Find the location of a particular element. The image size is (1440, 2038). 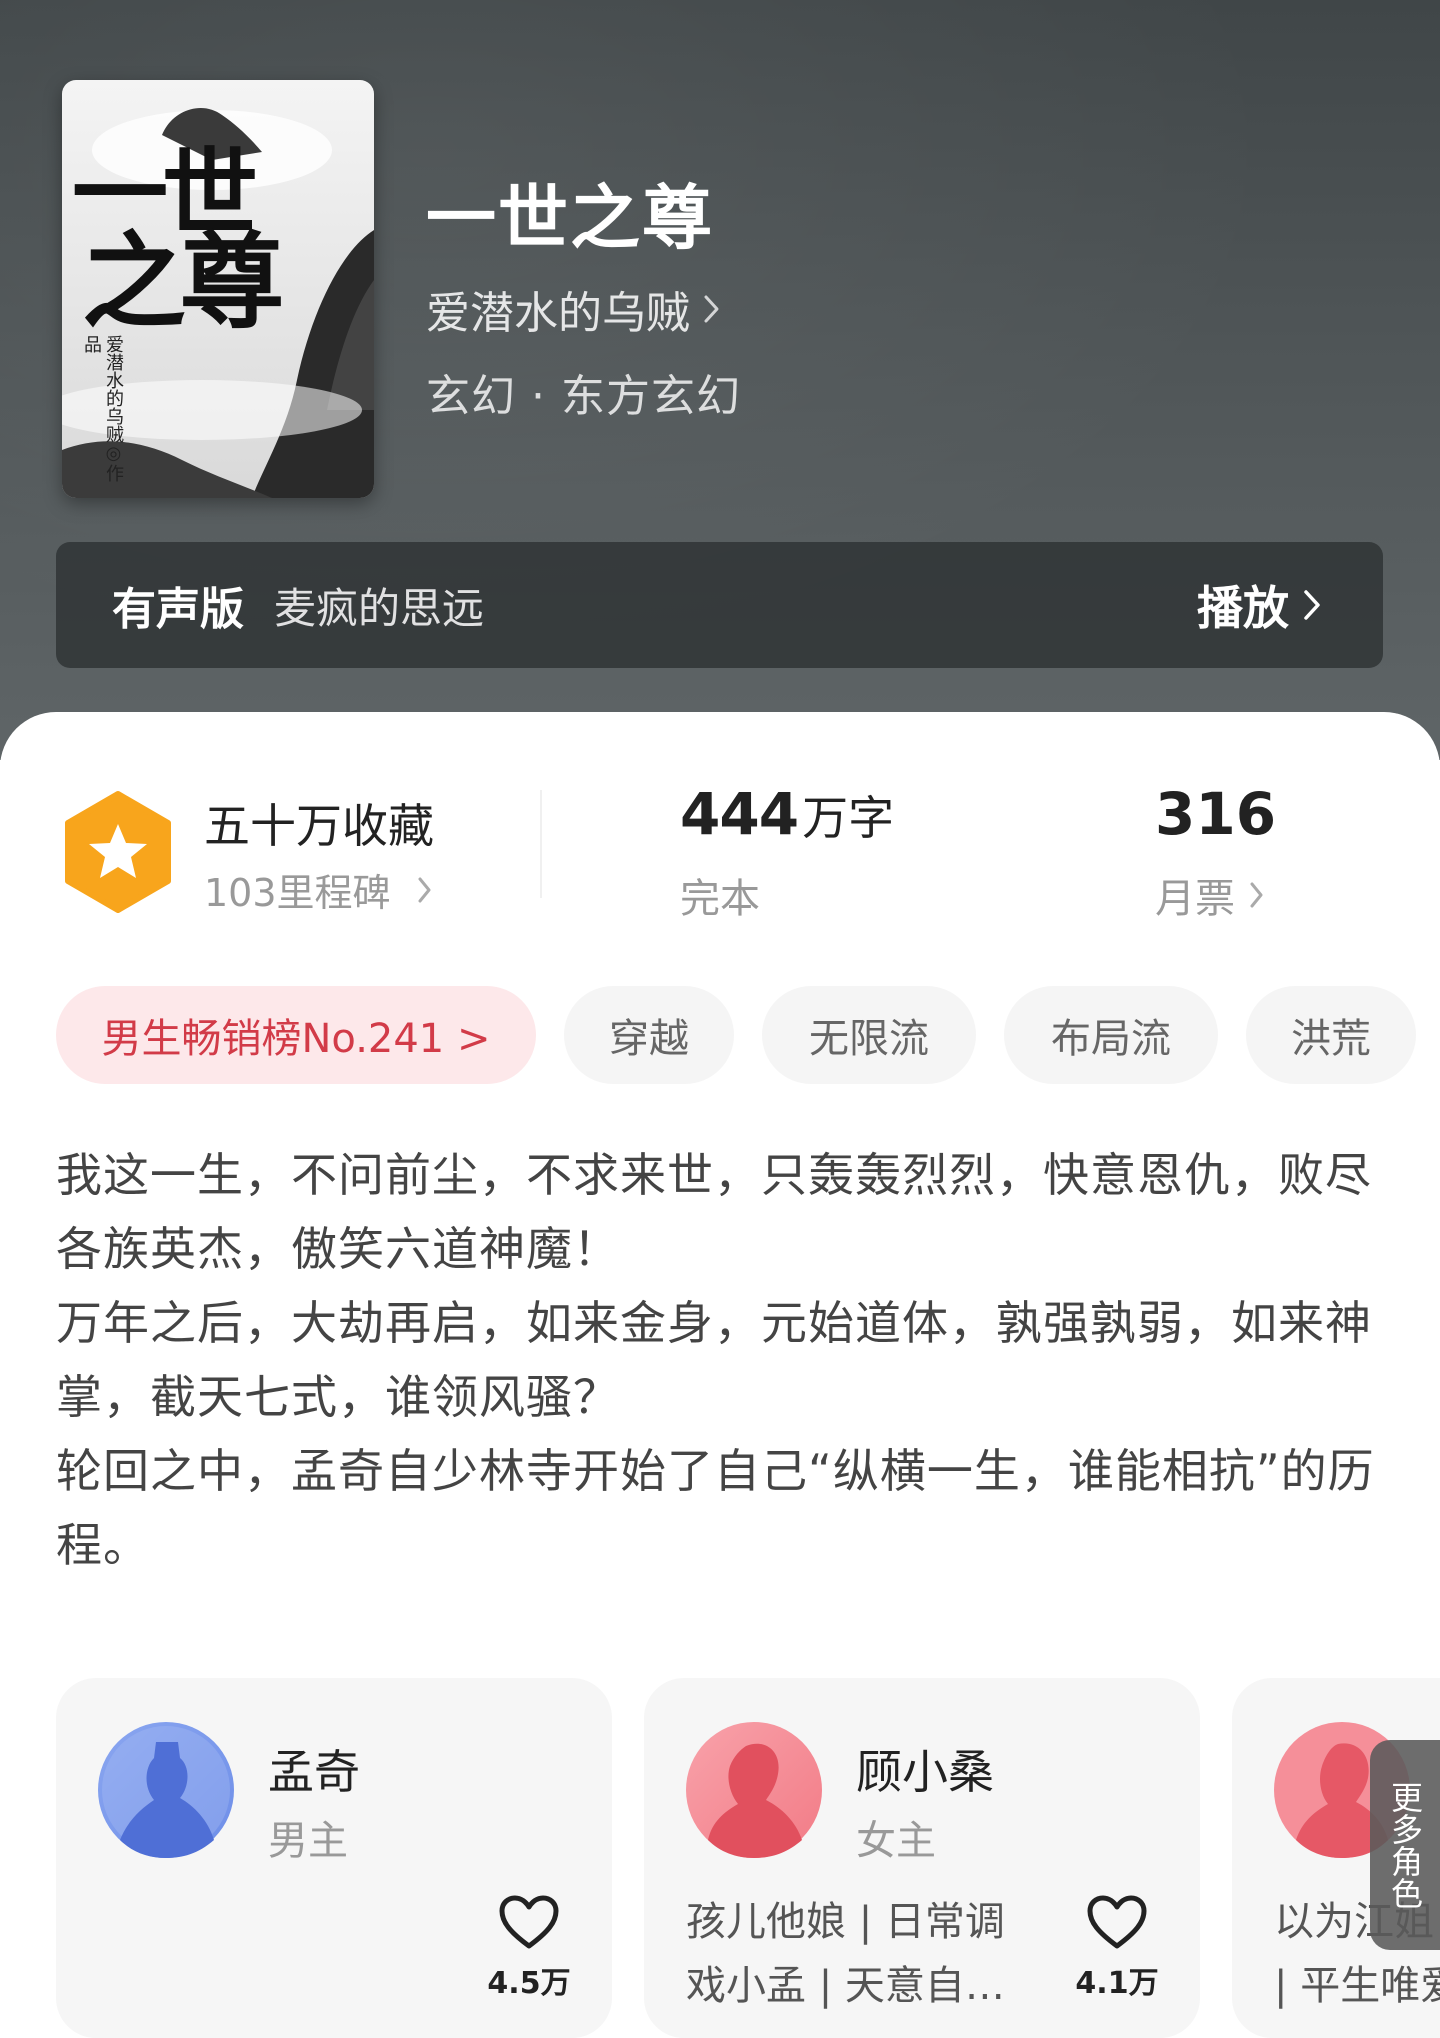

role-name: 顾小桑 is located at coordinates (925, 1772).